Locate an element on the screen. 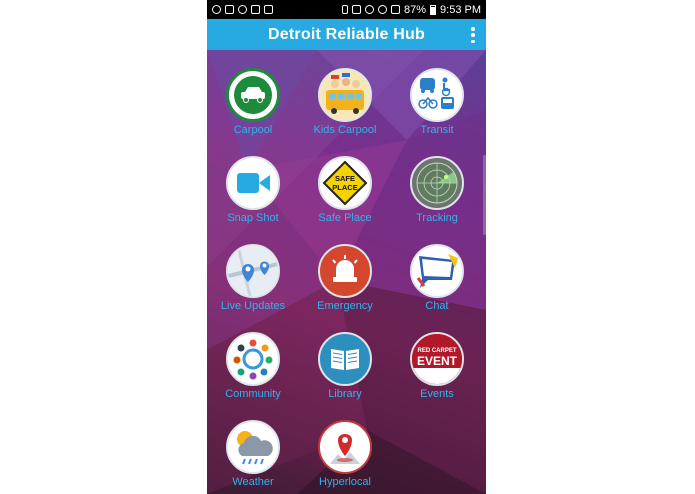 Image resolution: width=695 pixels, height=494 pixels. siren-icon is located at coordinates (345, 271).